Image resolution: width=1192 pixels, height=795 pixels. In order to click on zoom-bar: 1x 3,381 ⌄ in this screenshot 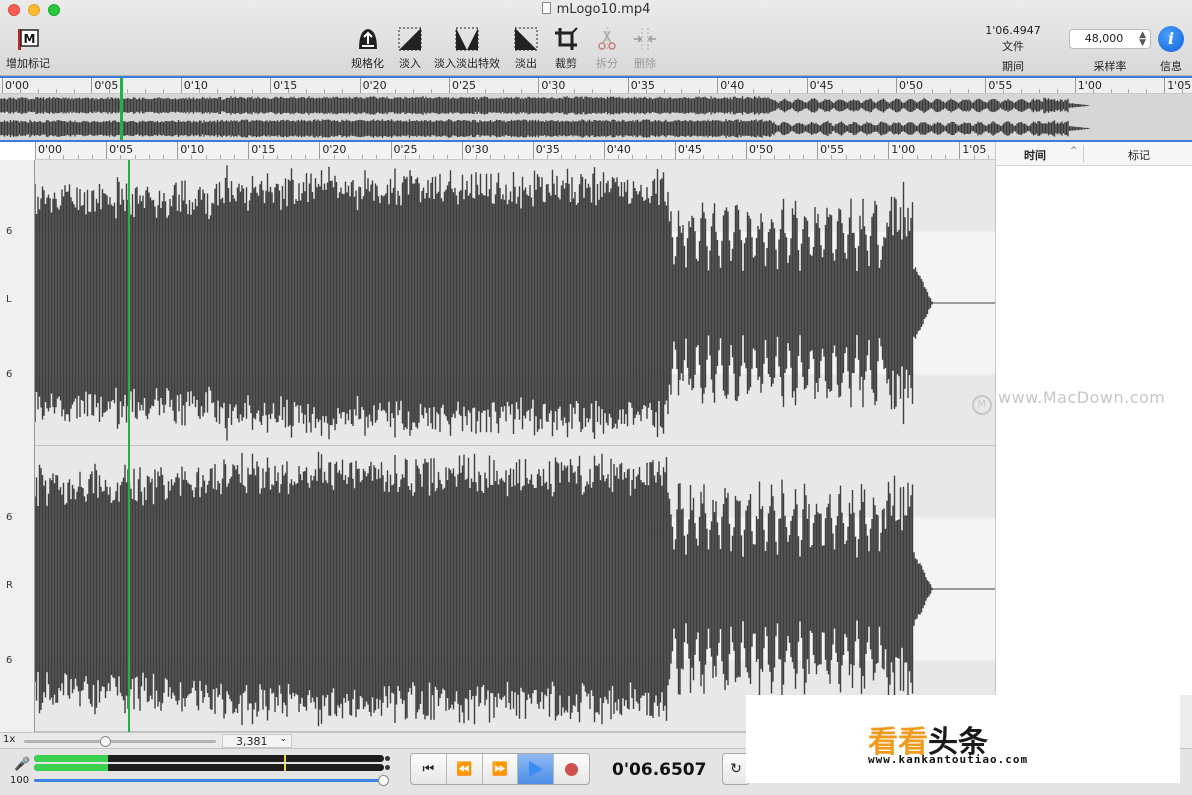, I will do `click(373, 740)`.